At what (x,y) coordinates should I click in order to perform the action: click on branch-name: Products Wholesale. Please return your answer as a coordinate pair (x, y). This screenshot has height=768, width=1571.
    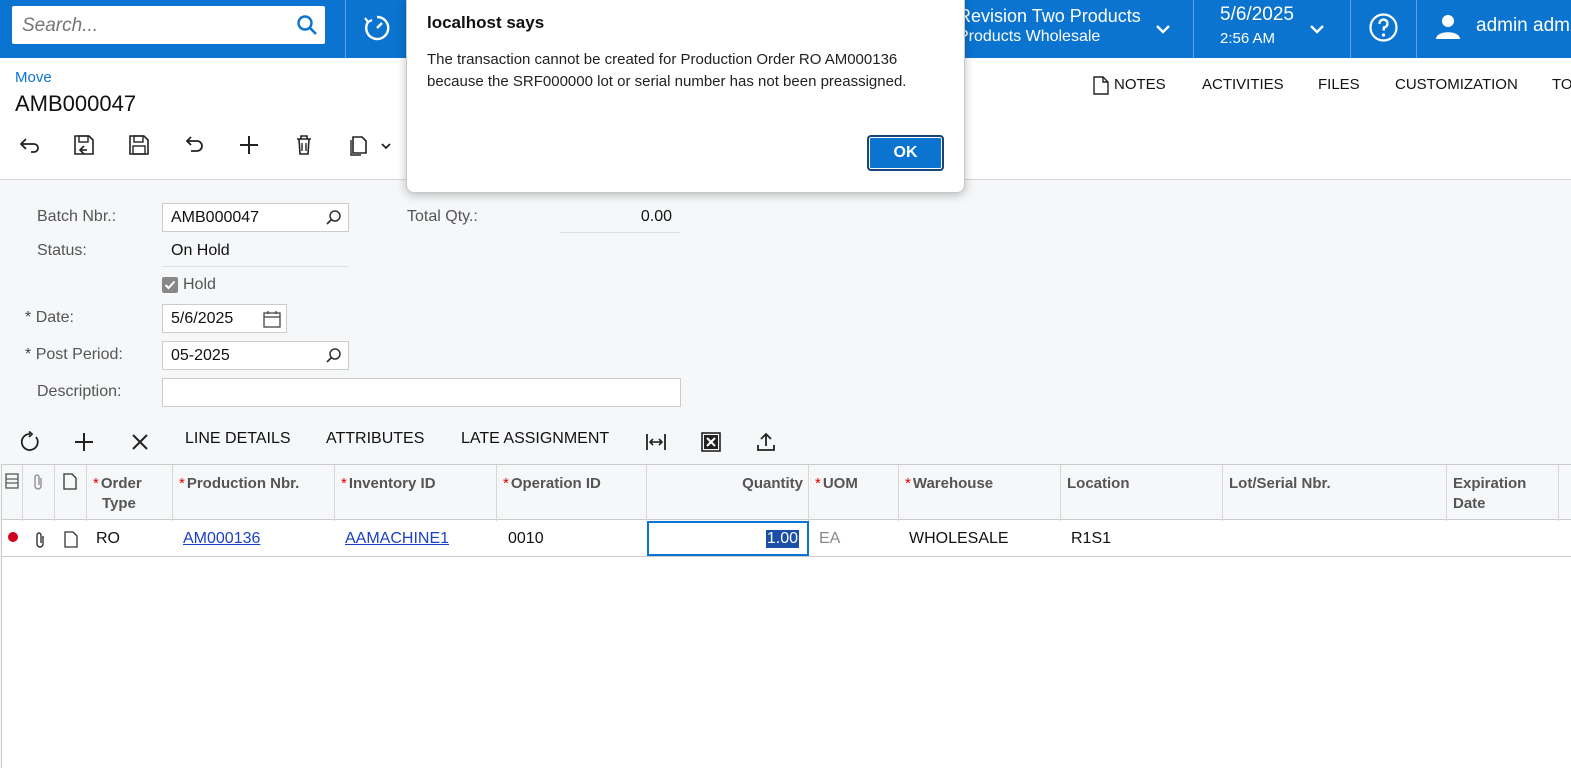
    Looking at the image, I should click on (1029, 36).